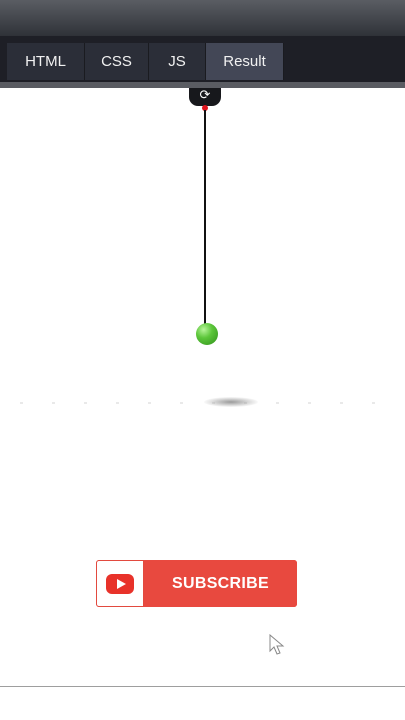  What do you see at coordinates (207, 334) in the screenshot?
I see `pendulum-ball` at bounding box center [207, 334].